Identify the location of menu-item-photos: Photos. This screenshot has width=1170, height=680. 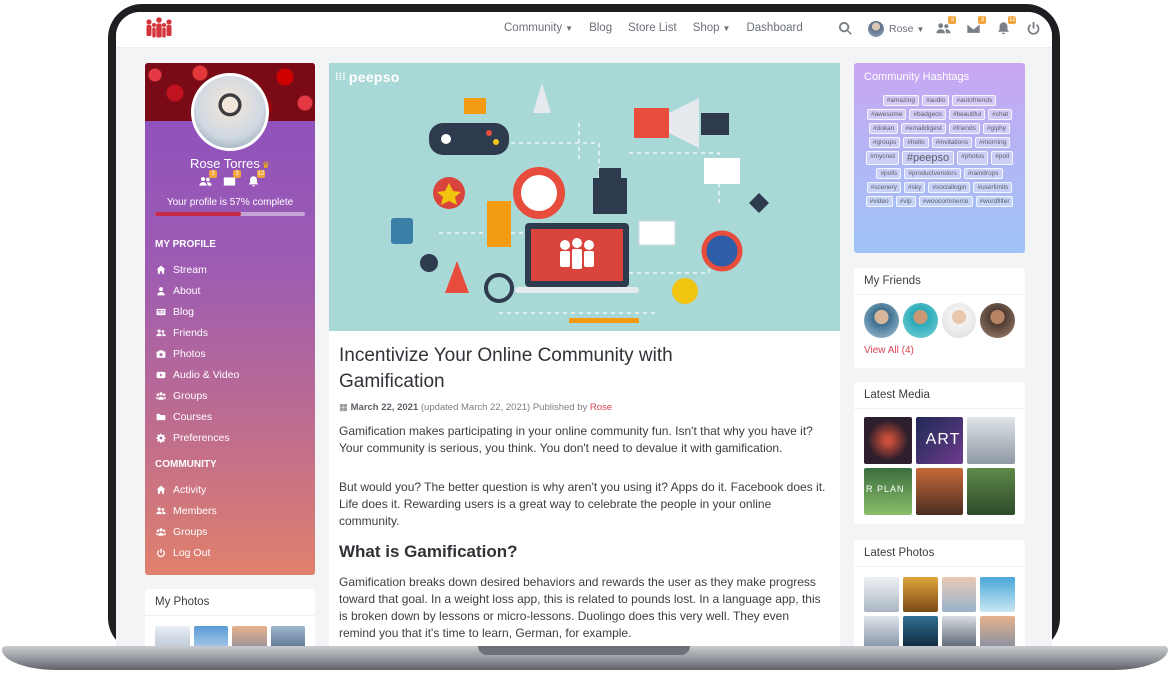
(230, 353).